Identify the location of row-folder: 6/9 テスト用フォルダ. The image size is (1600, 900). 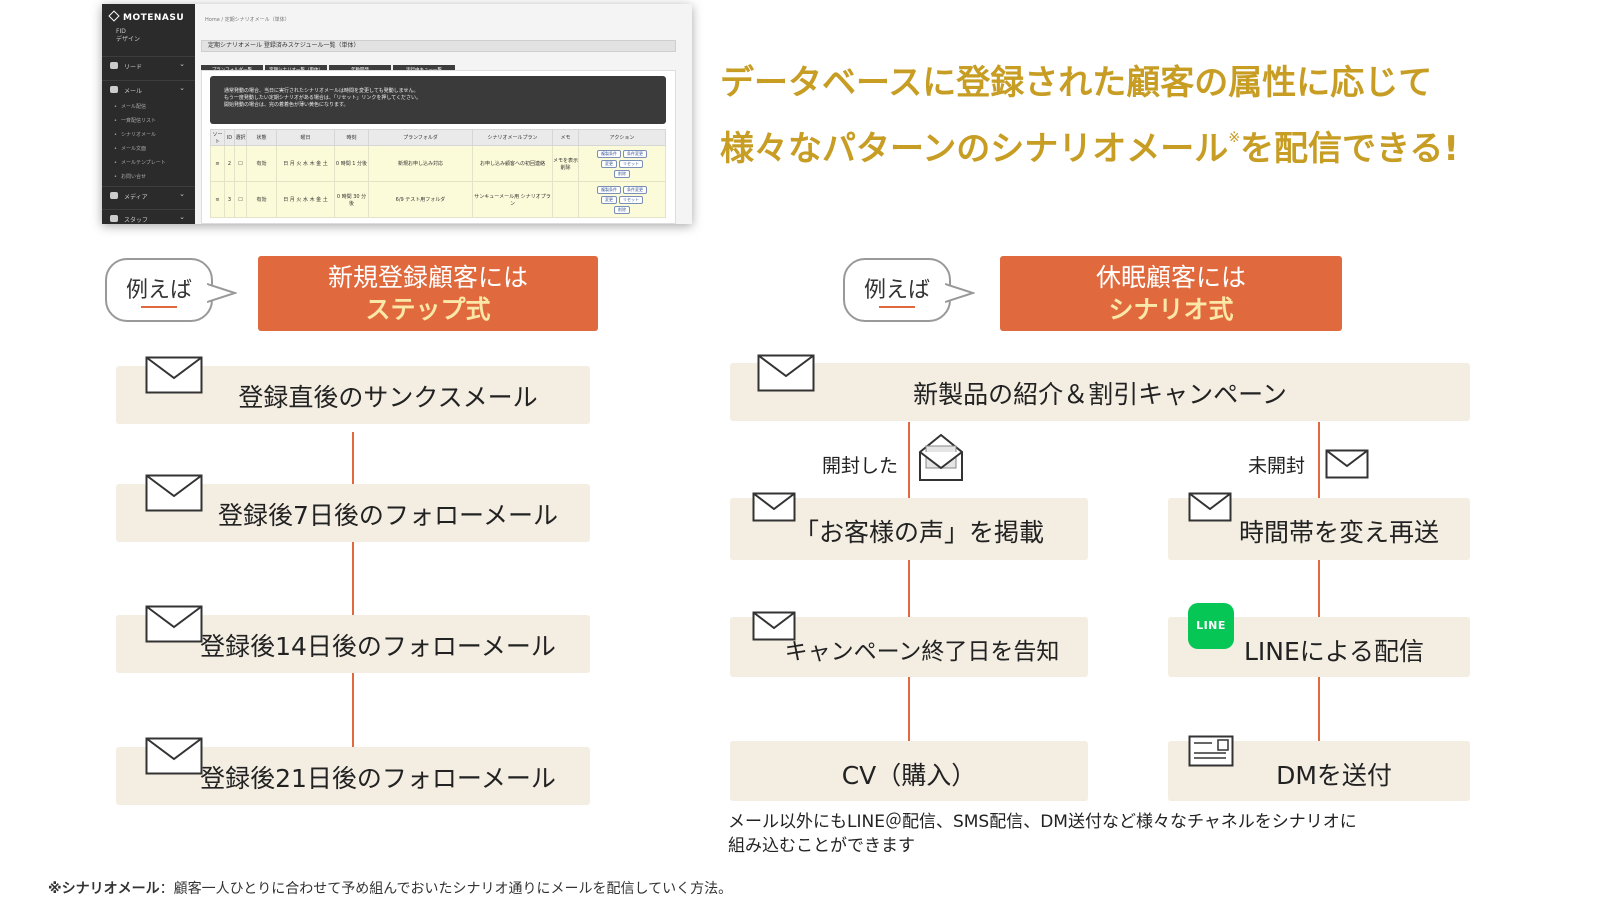
(420, 199).